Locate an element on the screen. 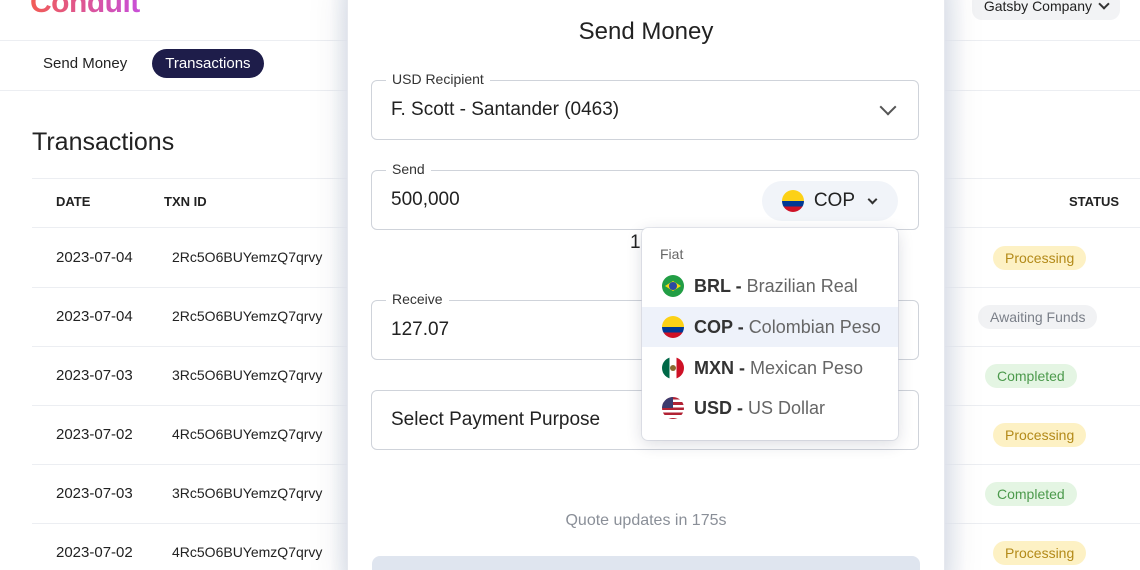 Image resolution: width=1140 pixels, height=570 pixels. payment-purpose-placeholder: Select Payment Purpose is located at coordinates (496, 419).